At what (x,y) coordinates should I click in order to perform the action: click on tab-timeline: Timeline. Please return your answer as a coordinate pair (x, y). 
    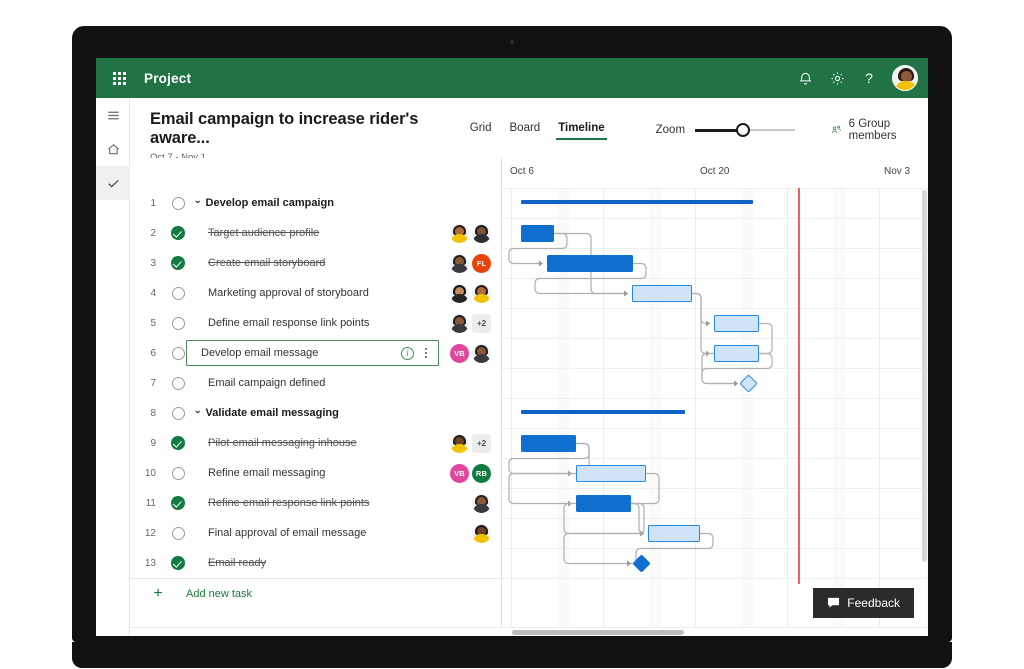
    Looking at the image, I should click on (581, 130).